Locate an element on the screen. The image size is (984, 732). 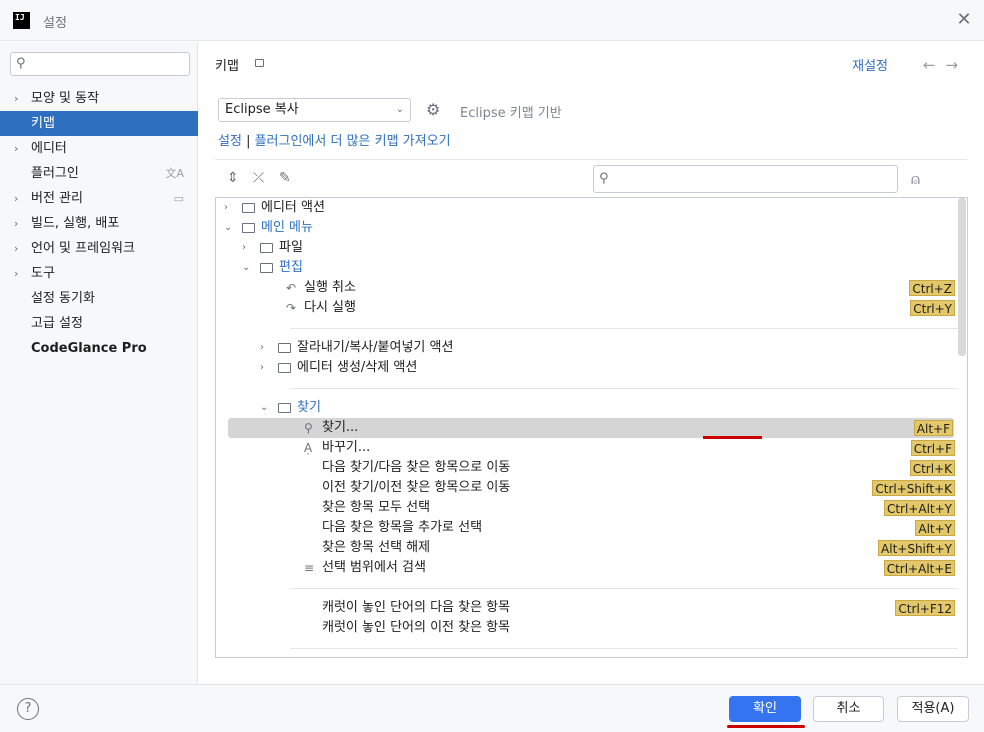
tree-folder-row: ⌄ 메인 메뉴 is located at coordinates (586, 228).